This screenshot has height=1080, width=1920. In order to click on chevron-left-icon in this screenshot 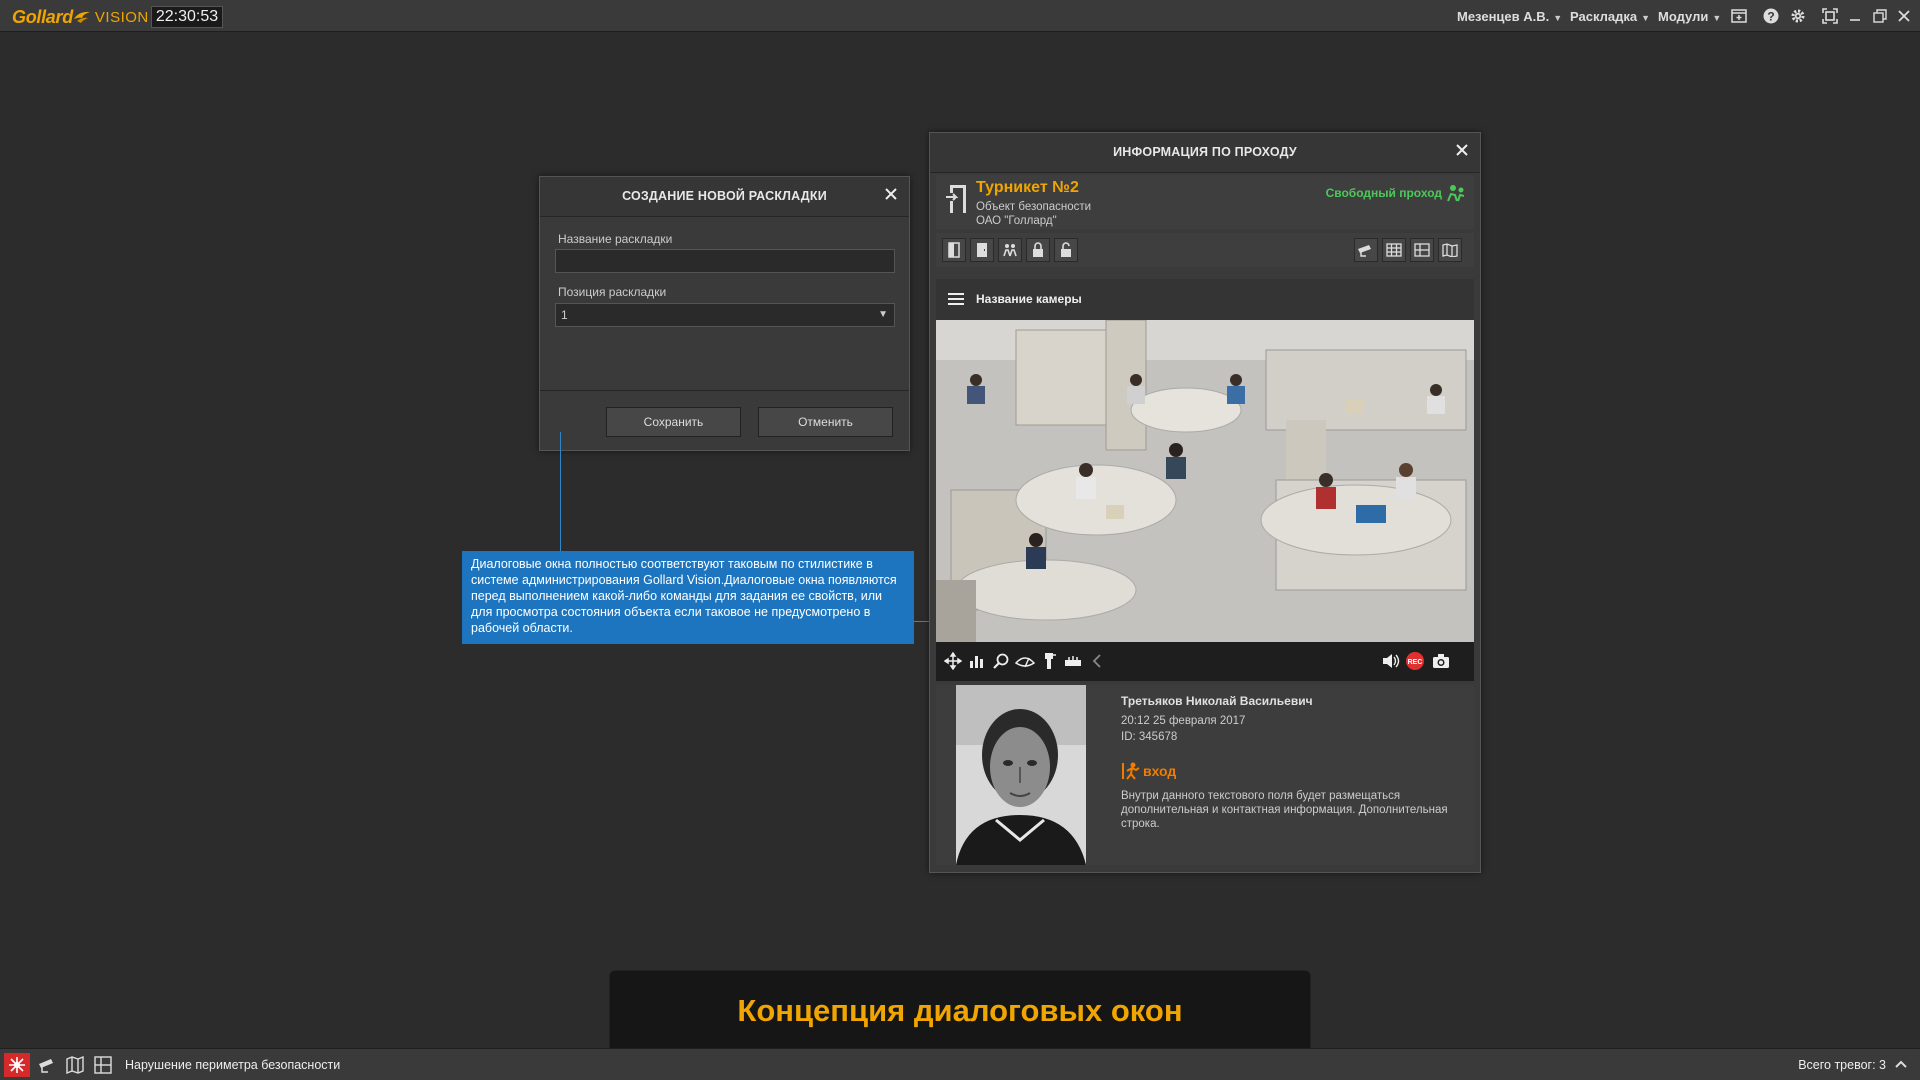, I will do `click(1097, 661)`.